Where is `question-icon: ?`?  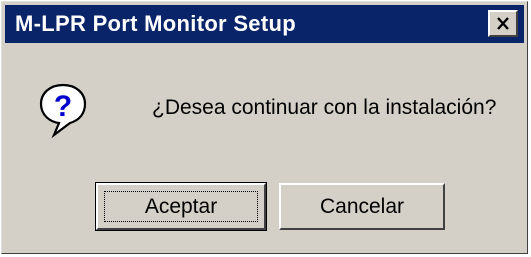
question-icon: ? is located at coordinates (63, 110).